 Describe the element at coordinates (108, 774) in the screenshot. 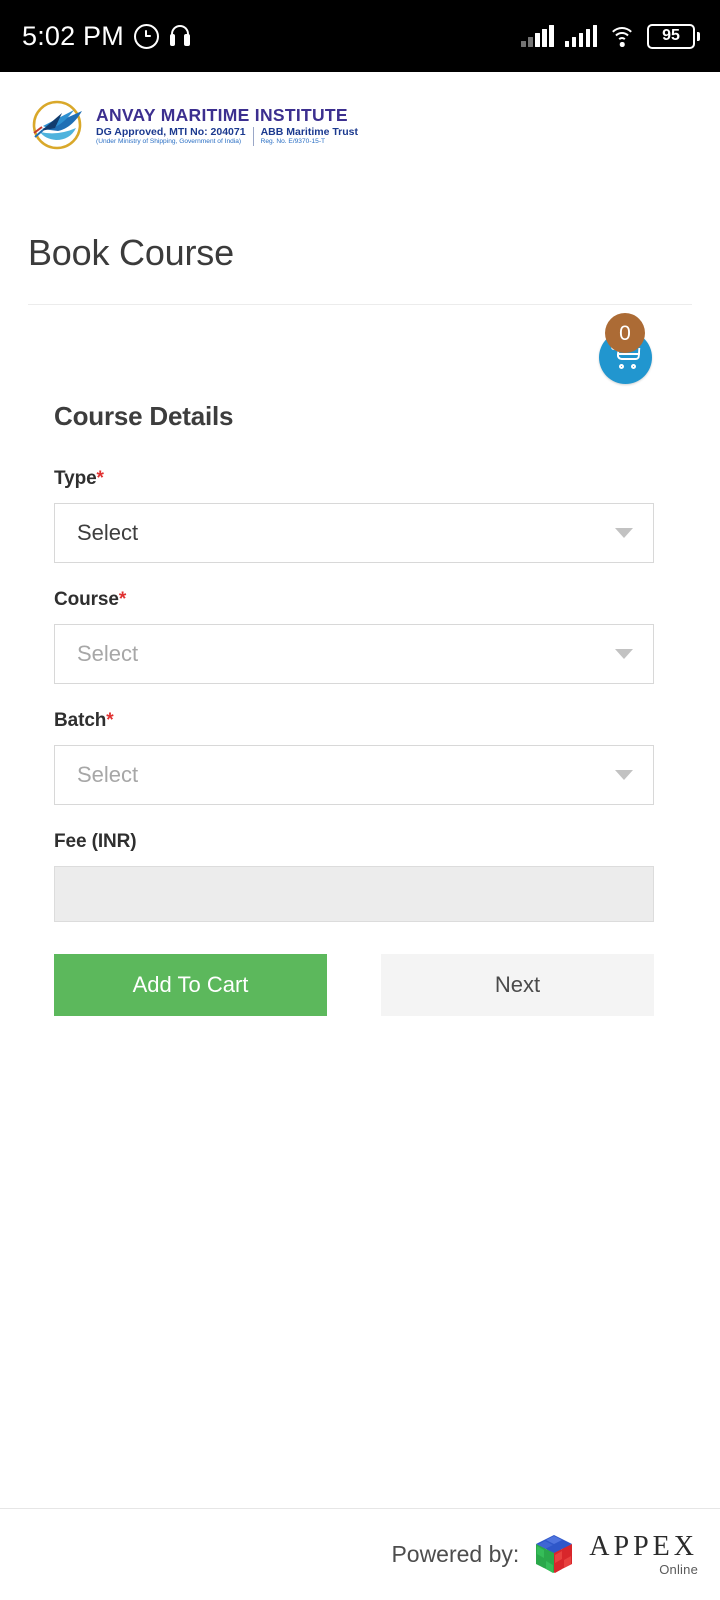

I see `batch-select-value: Select` at that location.